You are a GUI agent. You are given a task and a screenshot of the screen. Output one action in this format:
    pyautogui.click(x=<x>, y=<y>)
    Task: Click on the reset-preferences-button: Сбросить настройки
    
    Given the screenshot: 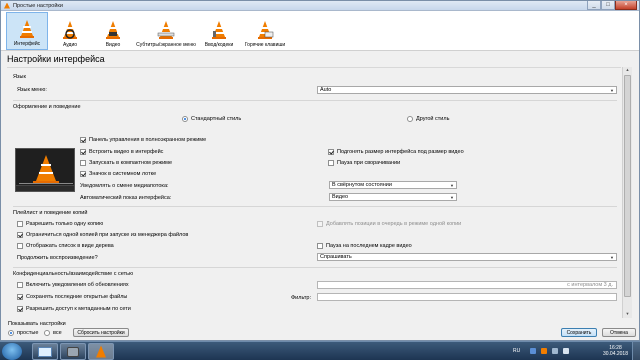 What is the action you would take?
    pyautogui.click(x=101, y=332)
    